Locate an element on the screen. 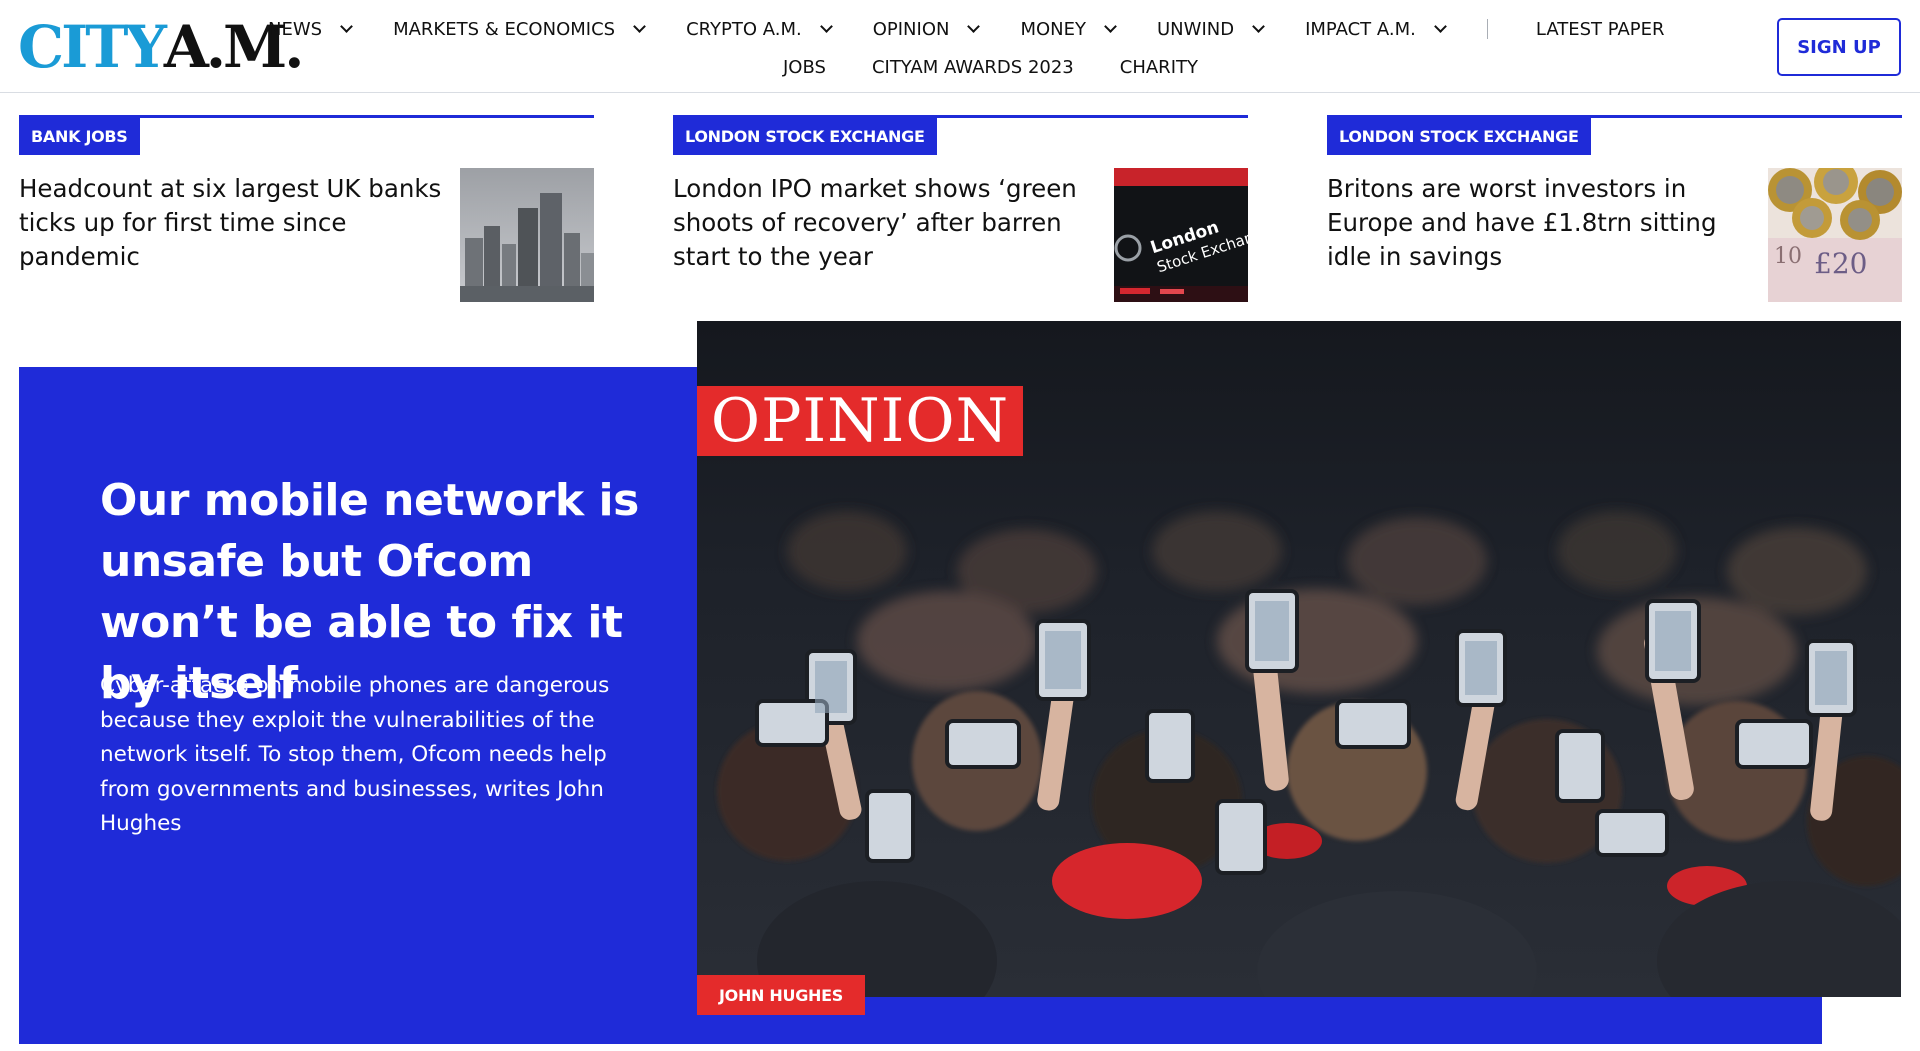 Image resolution: width=1920 pixels, height=1051 pixels. opinion-badge: OPINION is located at coordinates (860, 421).